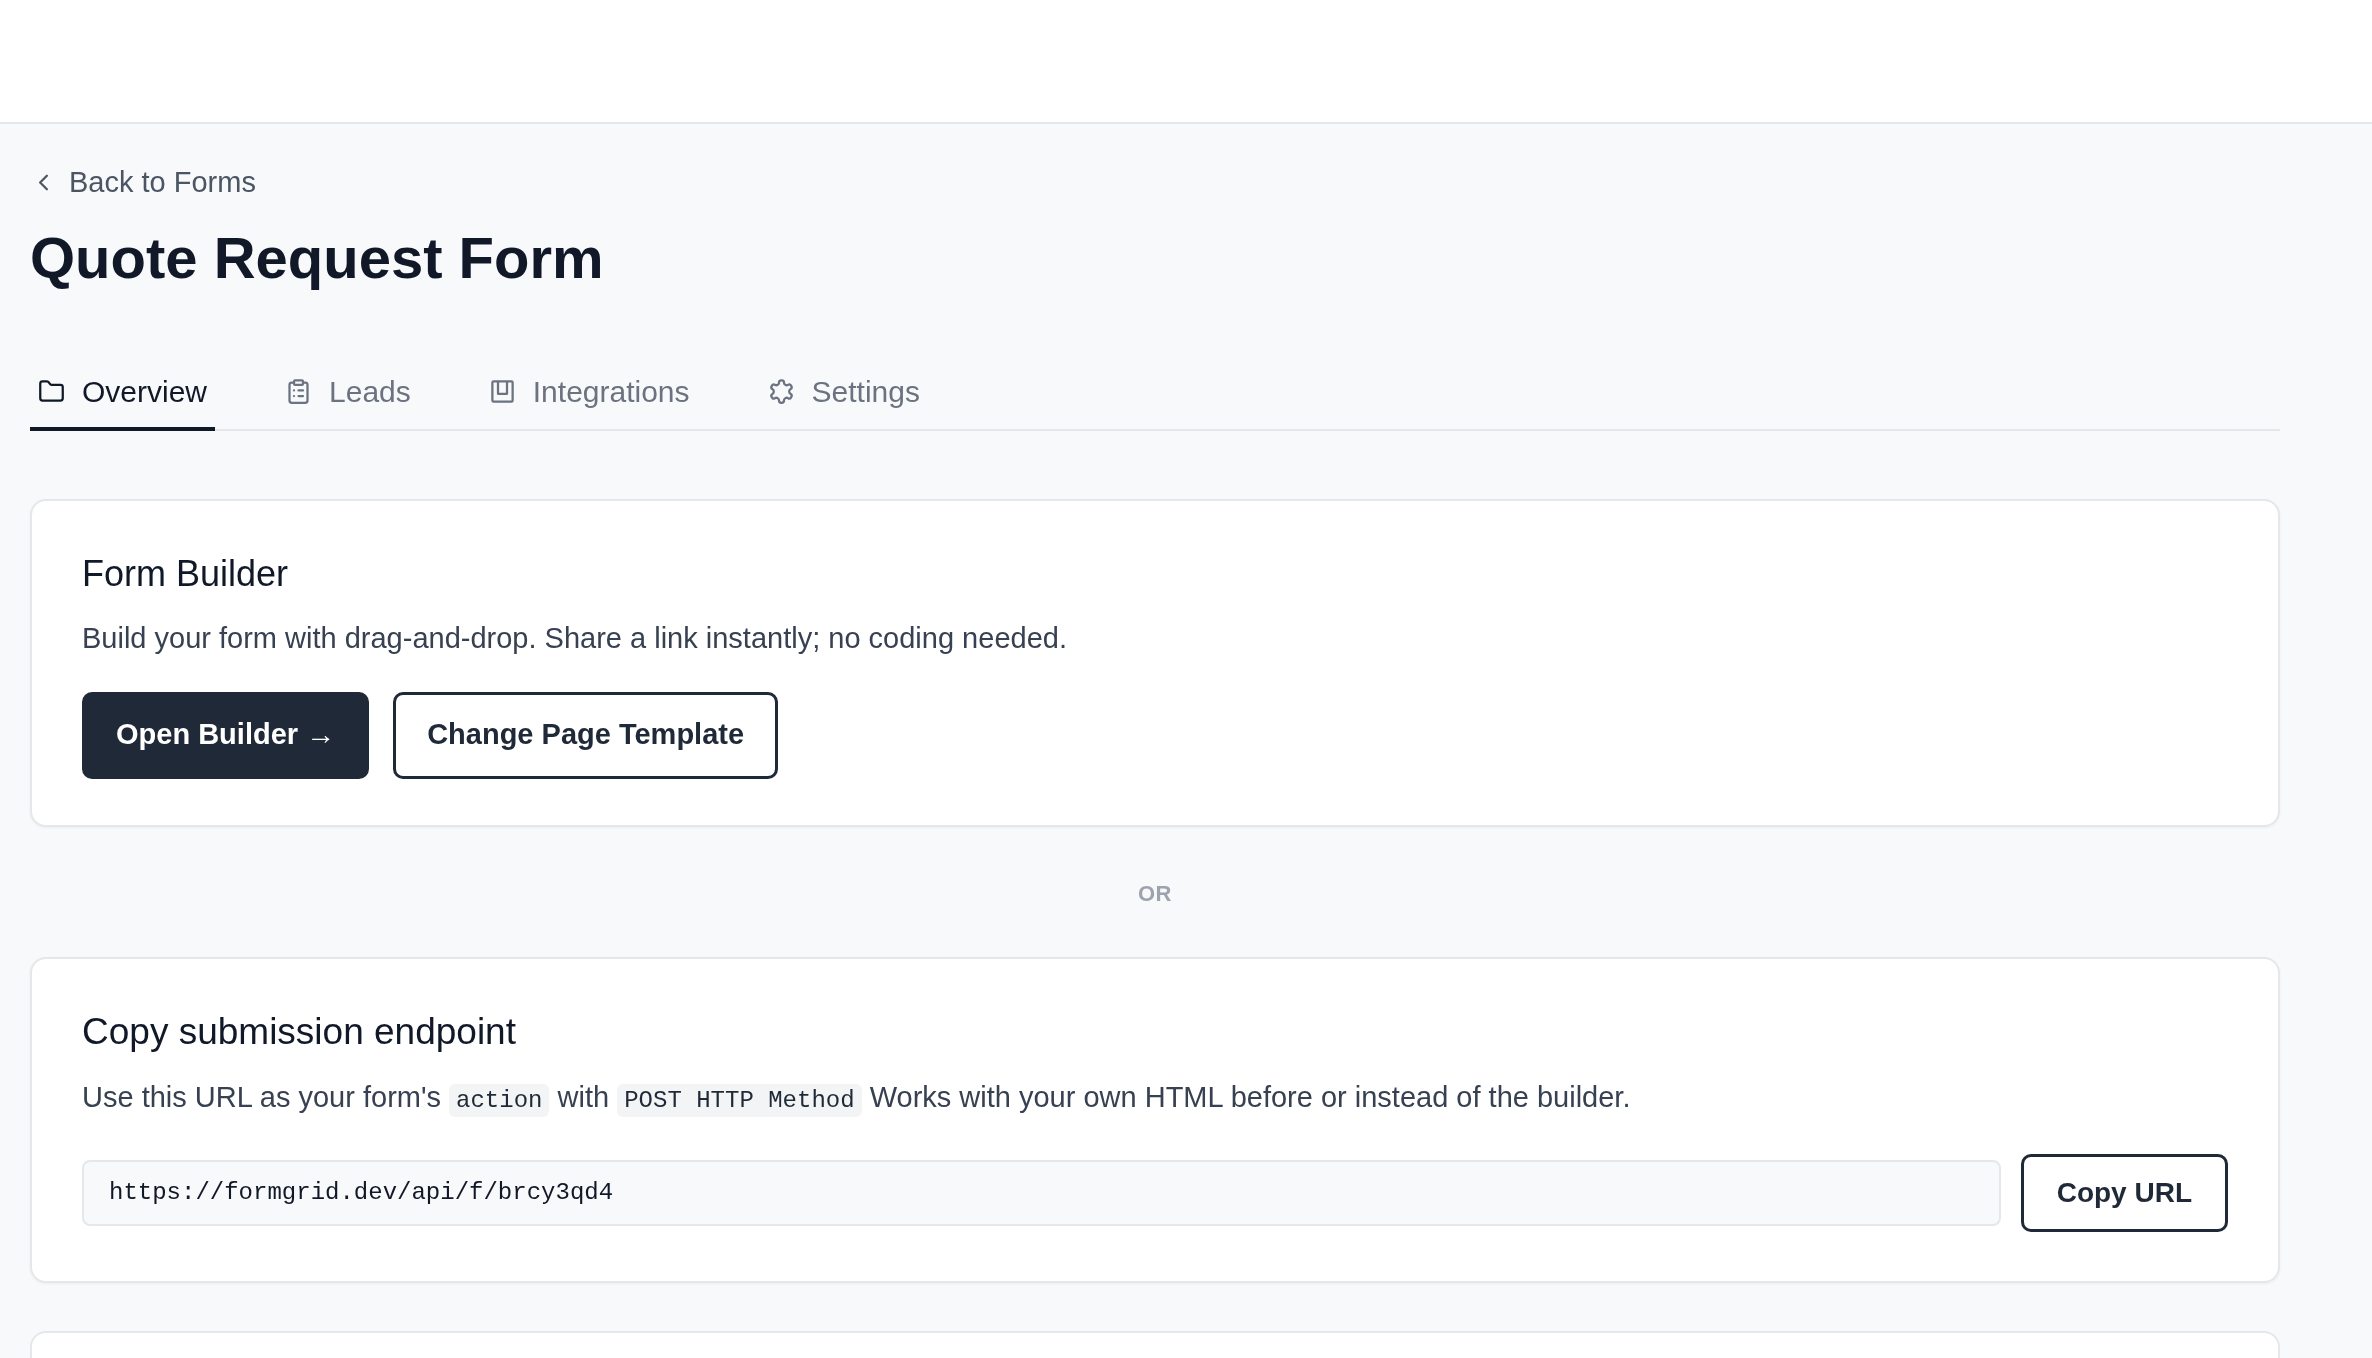 The height and width of the screenshot is (1358, 2372). I want to click on card-description: Build your form with drag-and-drop. Share a link instantly; no coding needed., so click(575, 638).